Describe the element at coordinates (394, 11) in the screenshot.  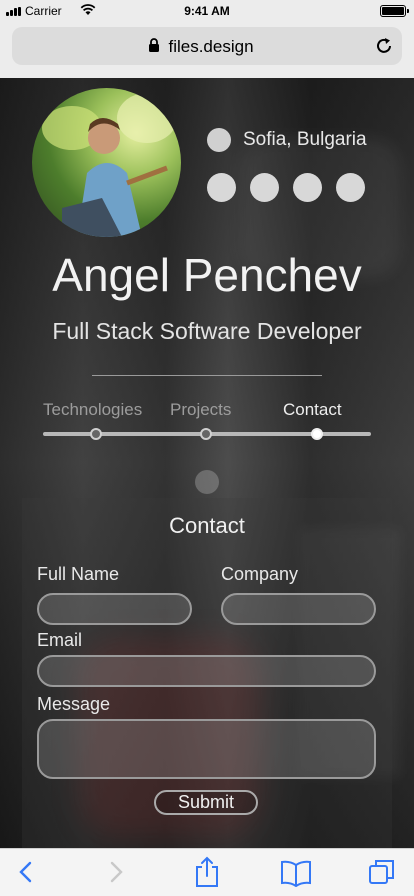
I see `battery-icon` at that location.